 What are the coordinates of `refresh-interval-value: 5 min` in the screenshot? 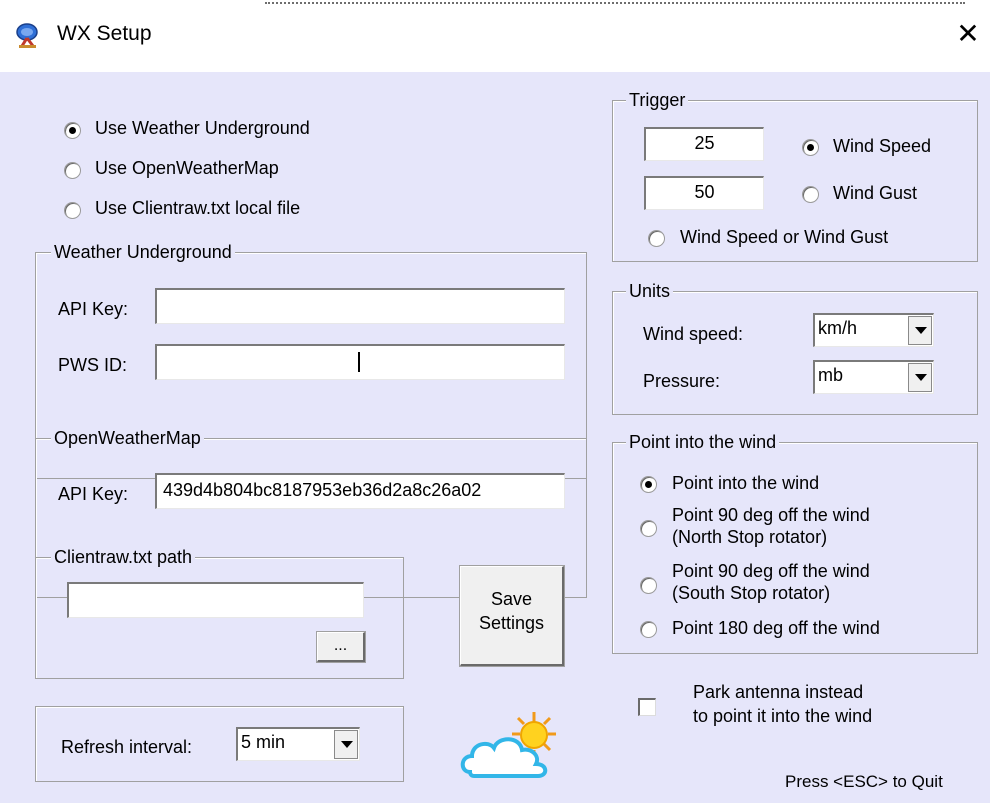 It's located at (263, 742).